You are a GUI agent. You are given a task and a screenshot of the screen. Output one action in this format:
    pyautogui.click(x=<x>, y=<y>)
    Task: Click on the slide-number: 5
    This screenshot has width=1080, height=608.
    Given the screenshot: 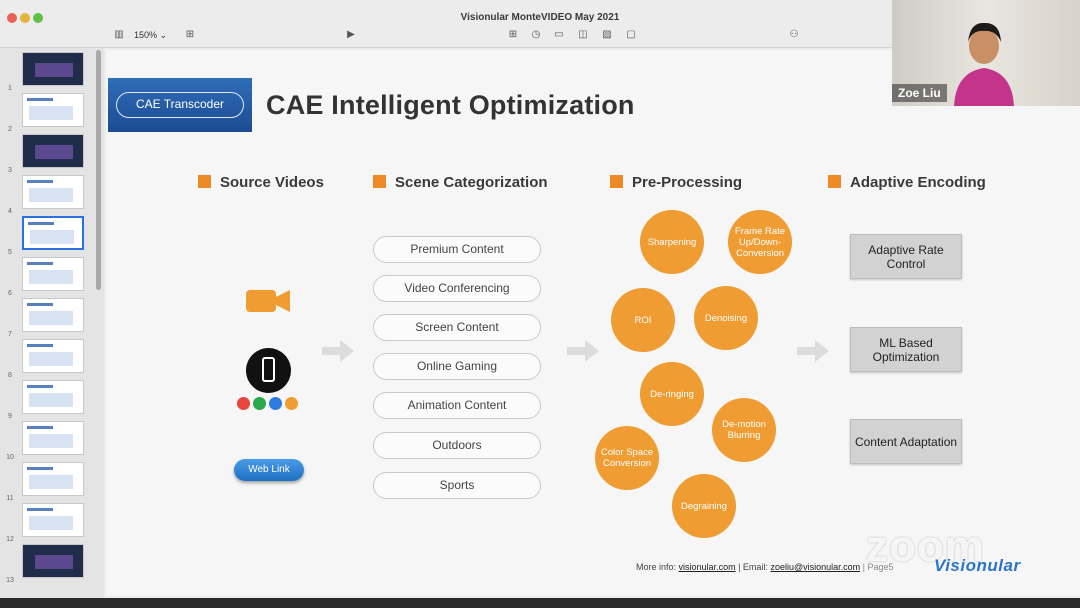 What is the action you would take?
    pyautogui.click(x=10, y=252)
    